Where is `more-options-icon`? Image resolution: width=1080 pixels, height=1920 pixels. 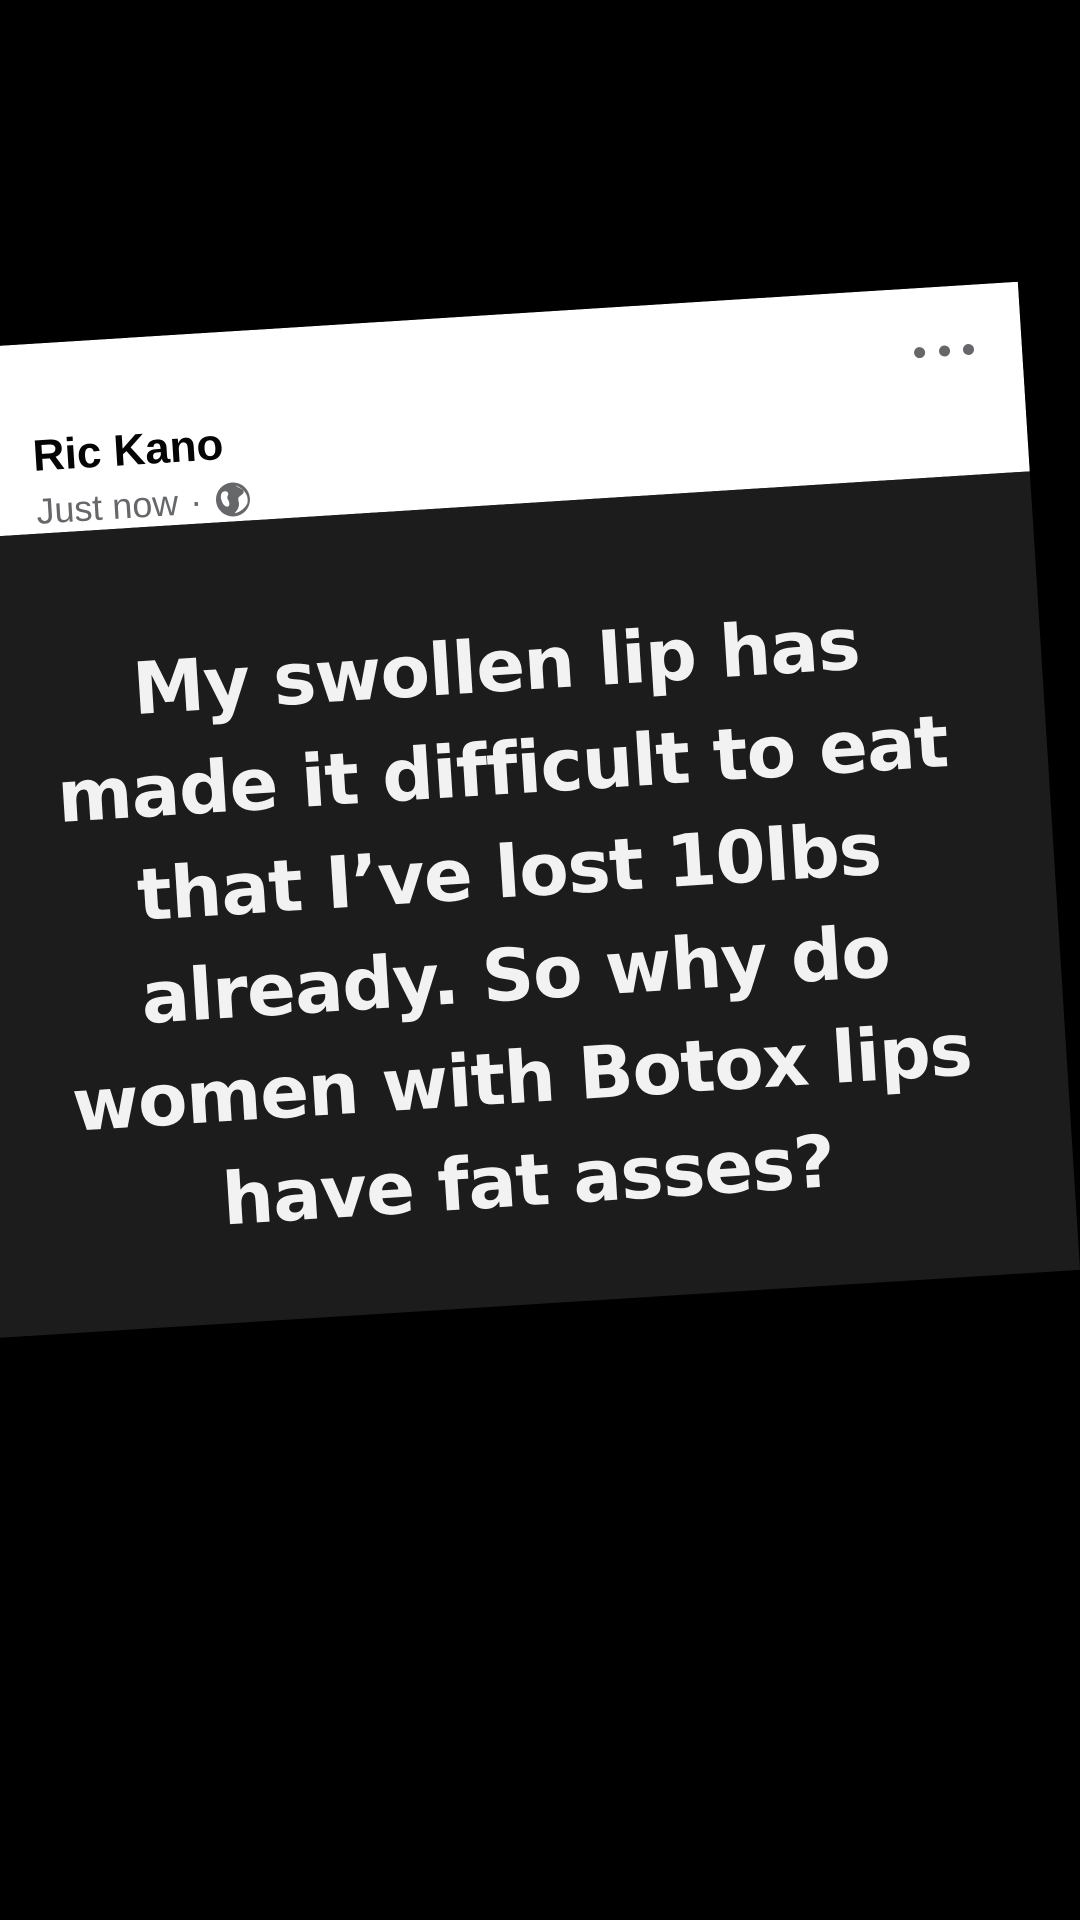
more-options-icon is located at coordinates (944, 351).